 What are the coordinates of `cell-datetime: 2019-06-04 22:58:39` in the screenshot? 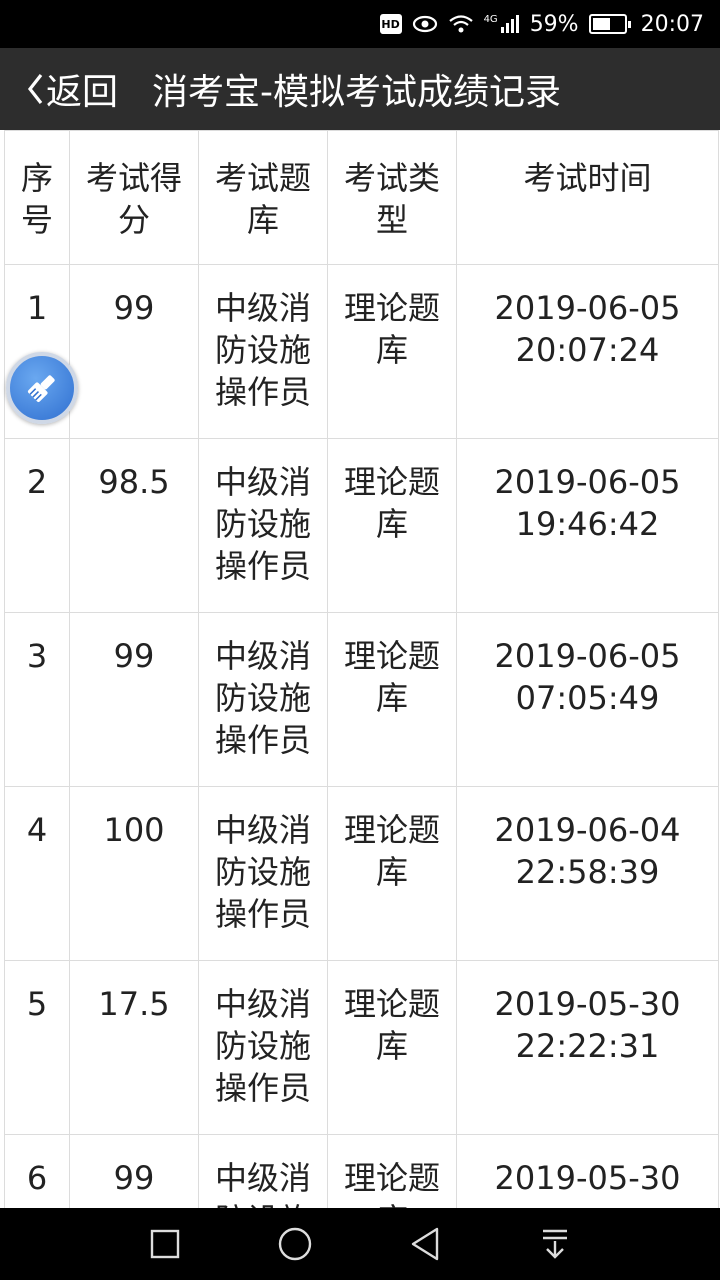 It's located at (587, 873).